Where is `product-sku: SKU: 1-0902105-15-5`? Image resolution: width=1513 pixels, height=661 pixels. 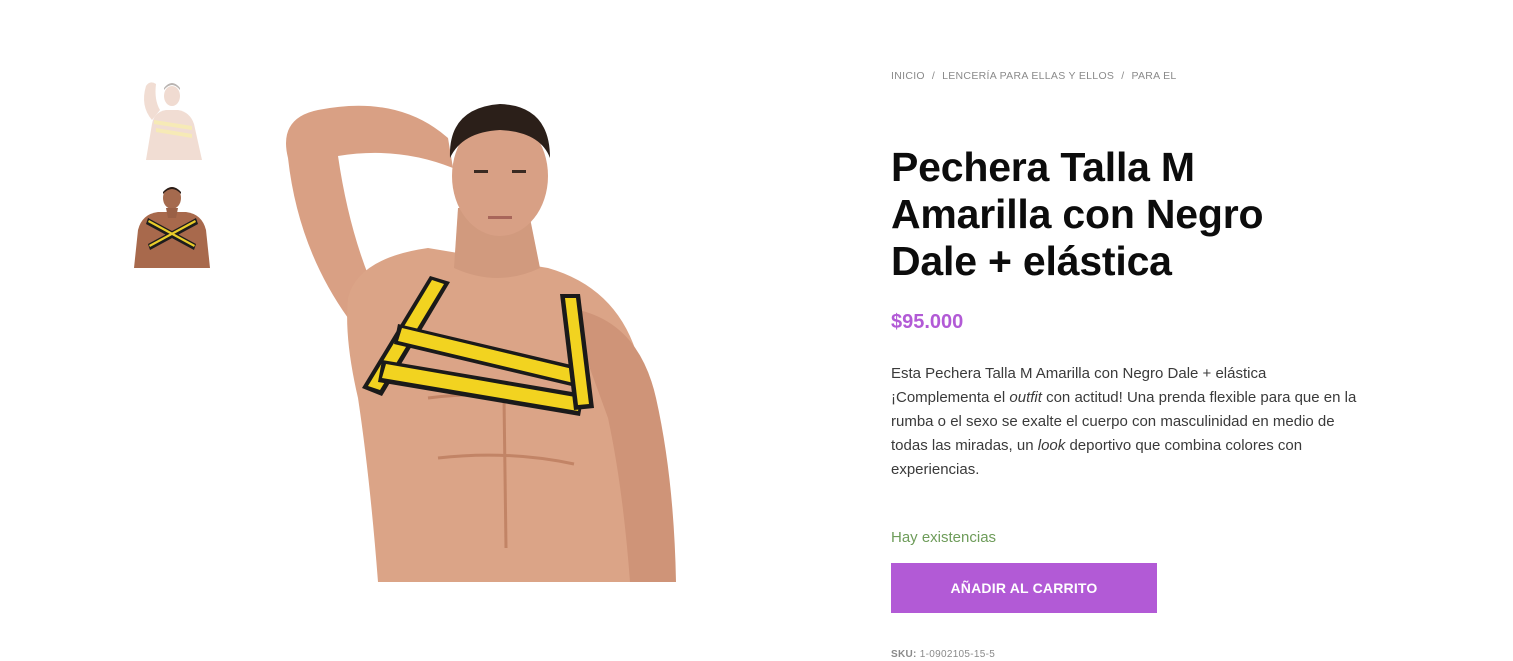
product-sku: SKU: 1-0902105-15-5 is located at coordinates (1131, 654).